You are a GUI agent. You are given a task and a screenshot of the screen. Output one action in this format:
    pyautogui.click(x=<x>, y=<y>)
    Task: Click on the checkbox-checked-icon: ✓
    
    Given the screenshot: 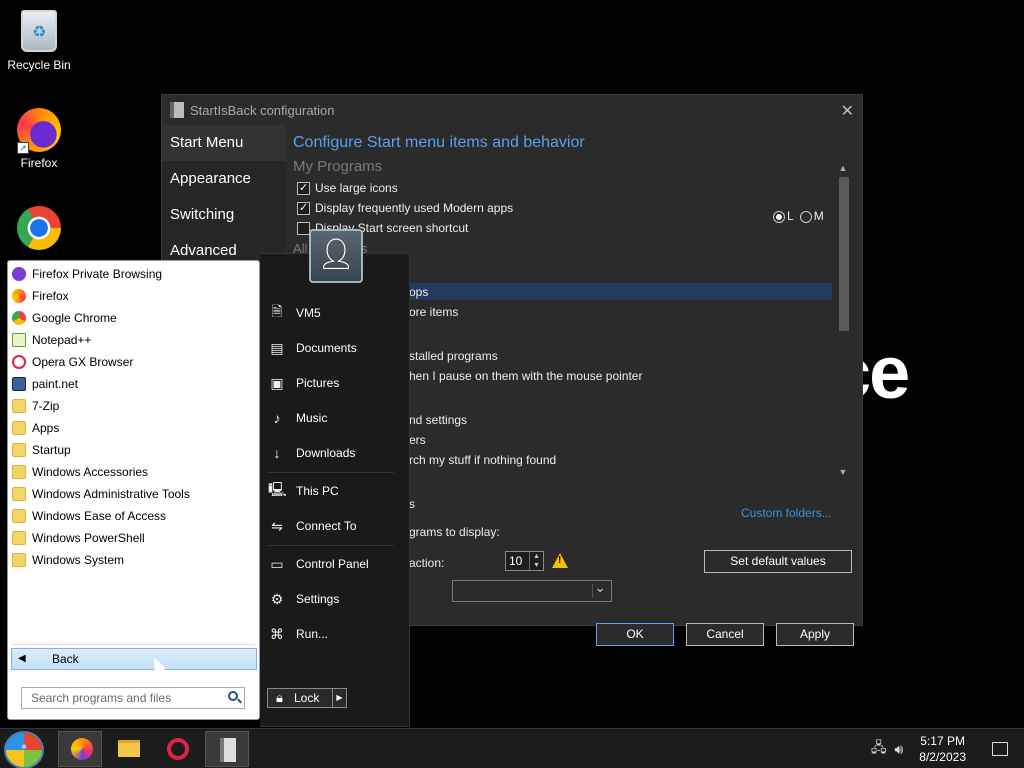 What is the action you would take?
    pyautogui.click(x=303, y=188)
    